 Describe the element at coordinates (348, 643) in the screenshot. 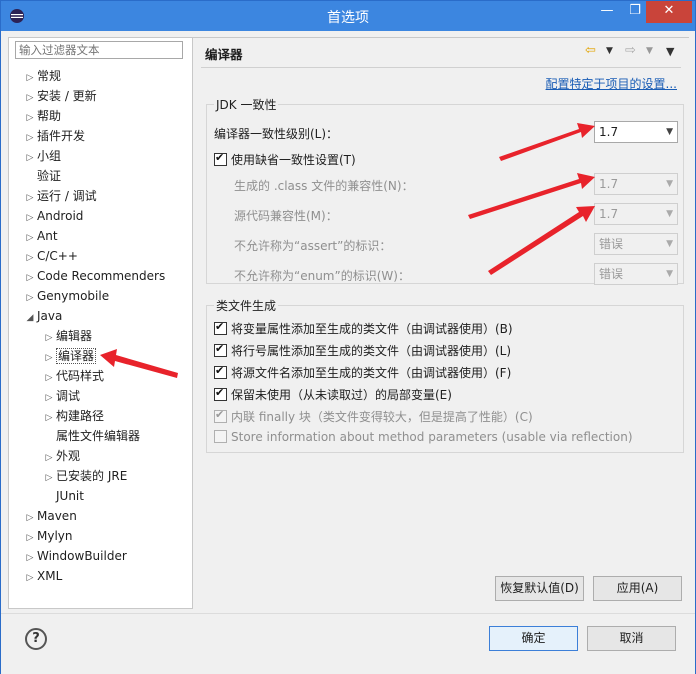

I see `dialog-footer: ? 确定 取消` at that location.